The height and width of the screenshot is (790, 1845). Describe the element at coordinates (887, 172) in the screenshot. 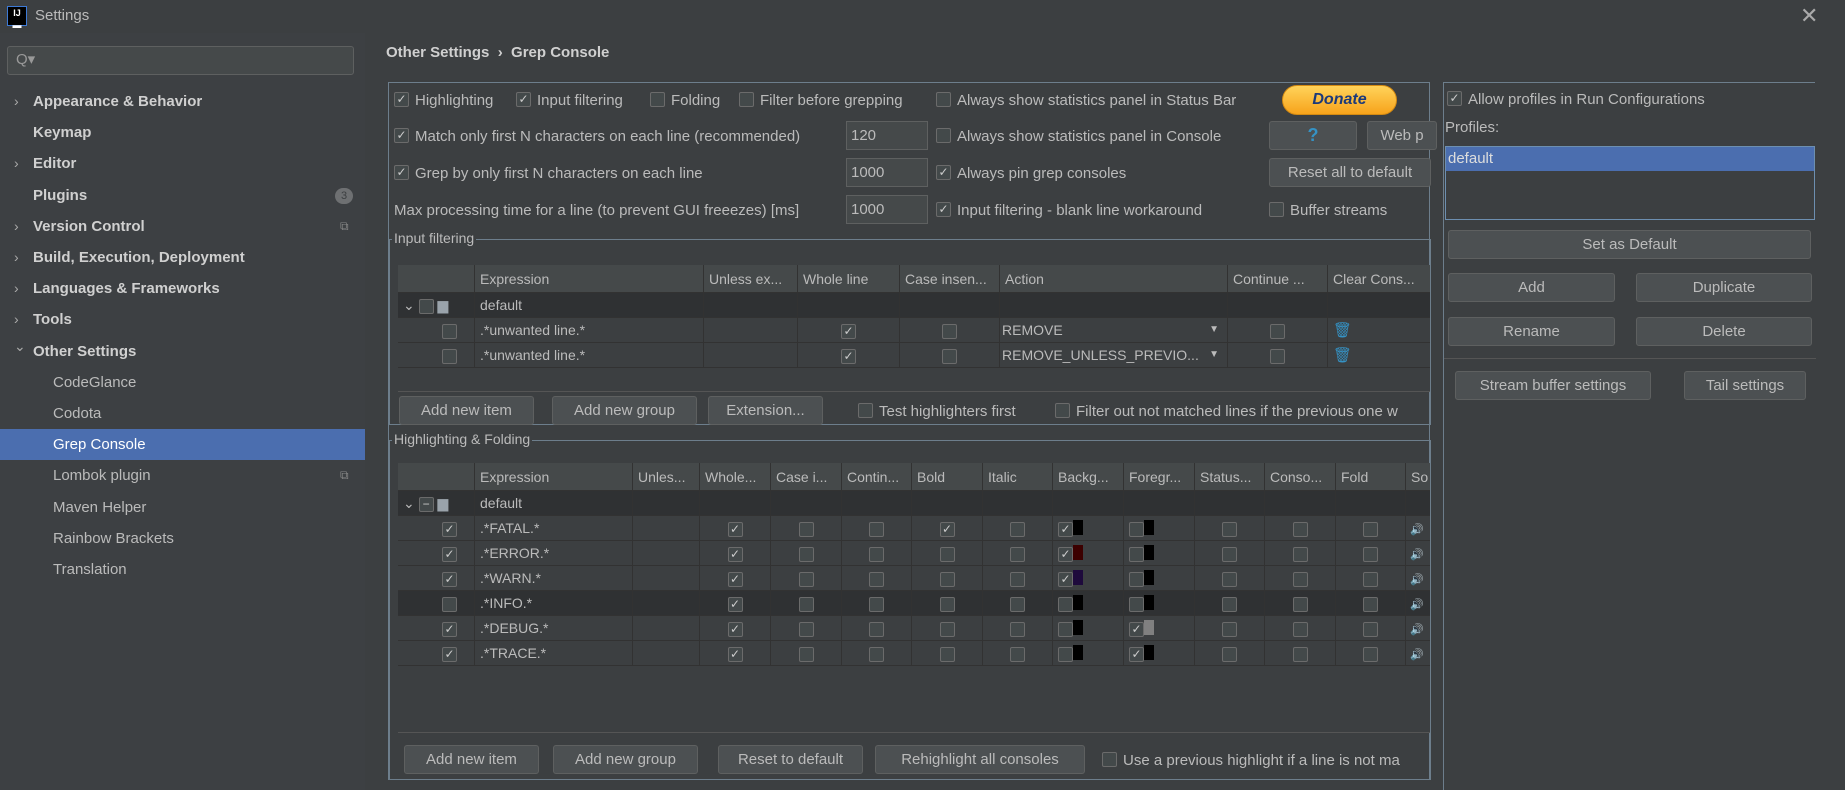

I see `grep-first-n-input: 1000` at that location.